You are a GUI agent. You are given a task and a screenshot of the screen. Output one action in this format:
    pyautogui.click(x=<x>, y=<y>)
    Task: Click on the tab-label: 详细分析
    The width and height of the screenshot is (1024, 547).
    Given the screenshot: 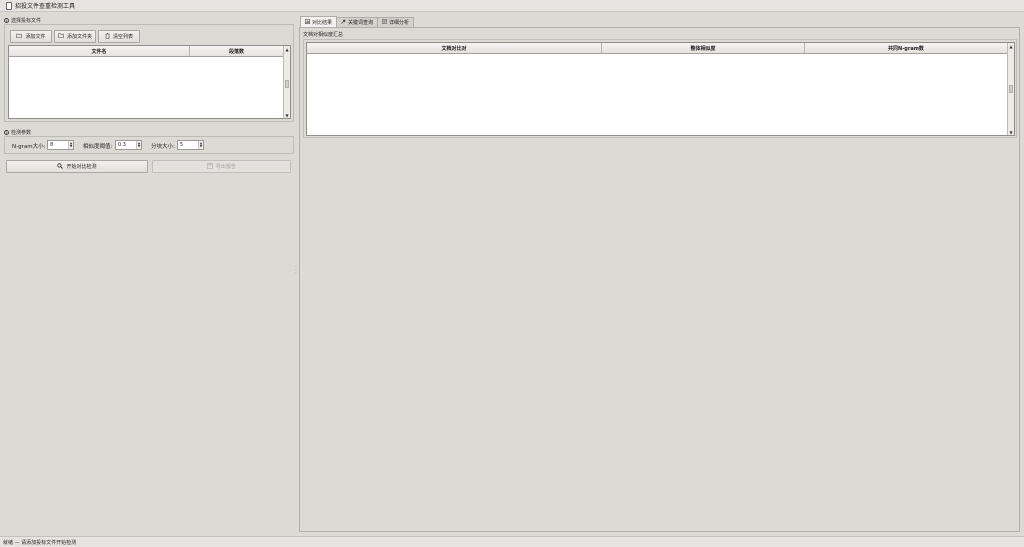 What is the action you would take?
    pyautogui.click(x=399, y=23)
    